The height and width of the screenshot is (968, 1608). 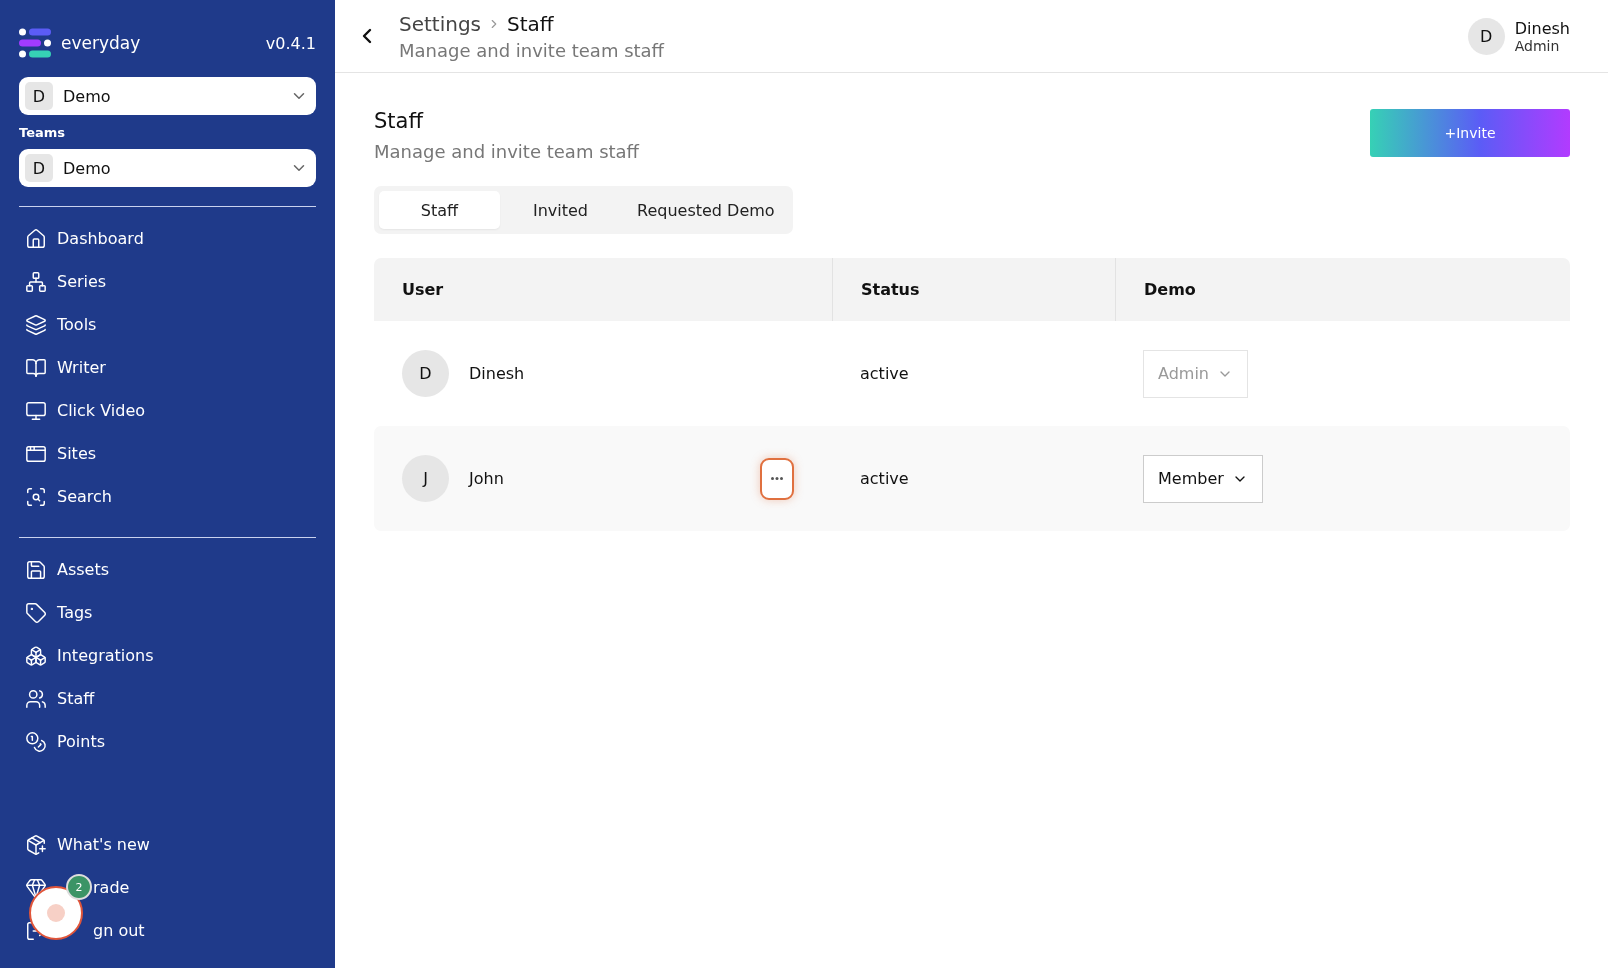 What do you see at coordinates (81, 238) in the screenshot?
I see `sidebar-item: Dashboard` at bounding box center [81, 238].